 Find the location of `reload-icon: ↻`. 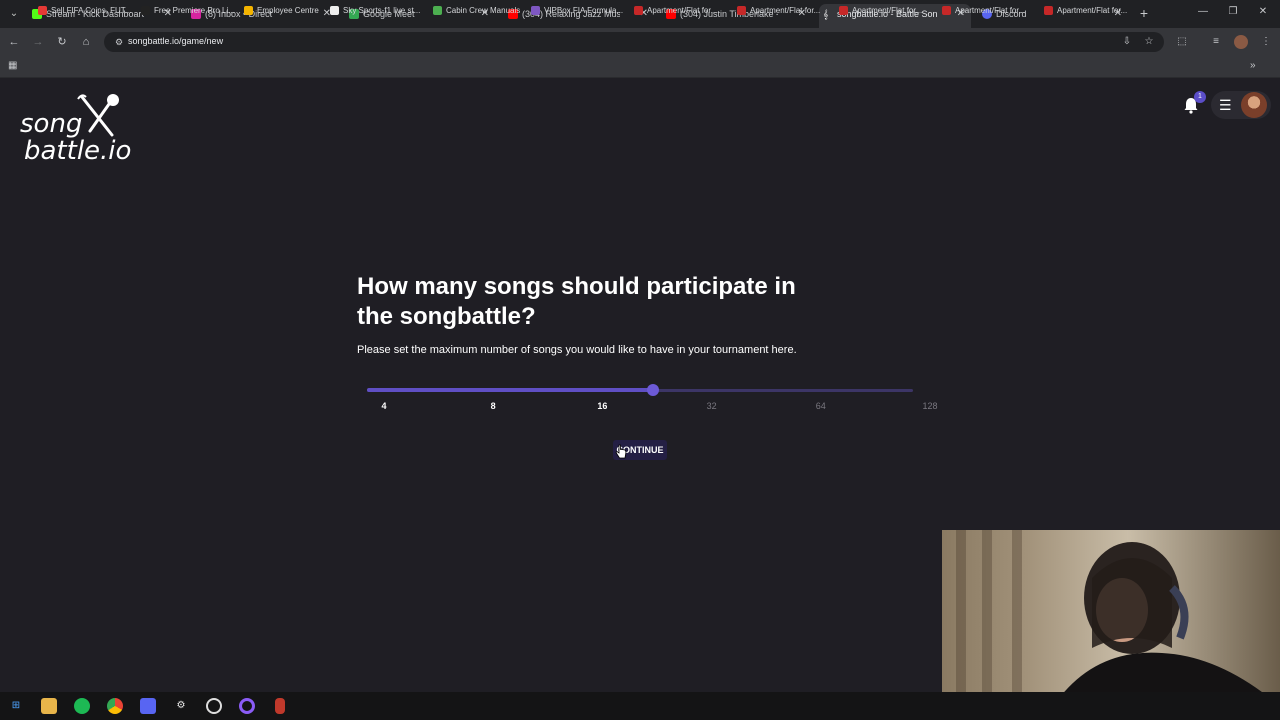

reload-icon: ↻ is located at coordinates (62, 42).